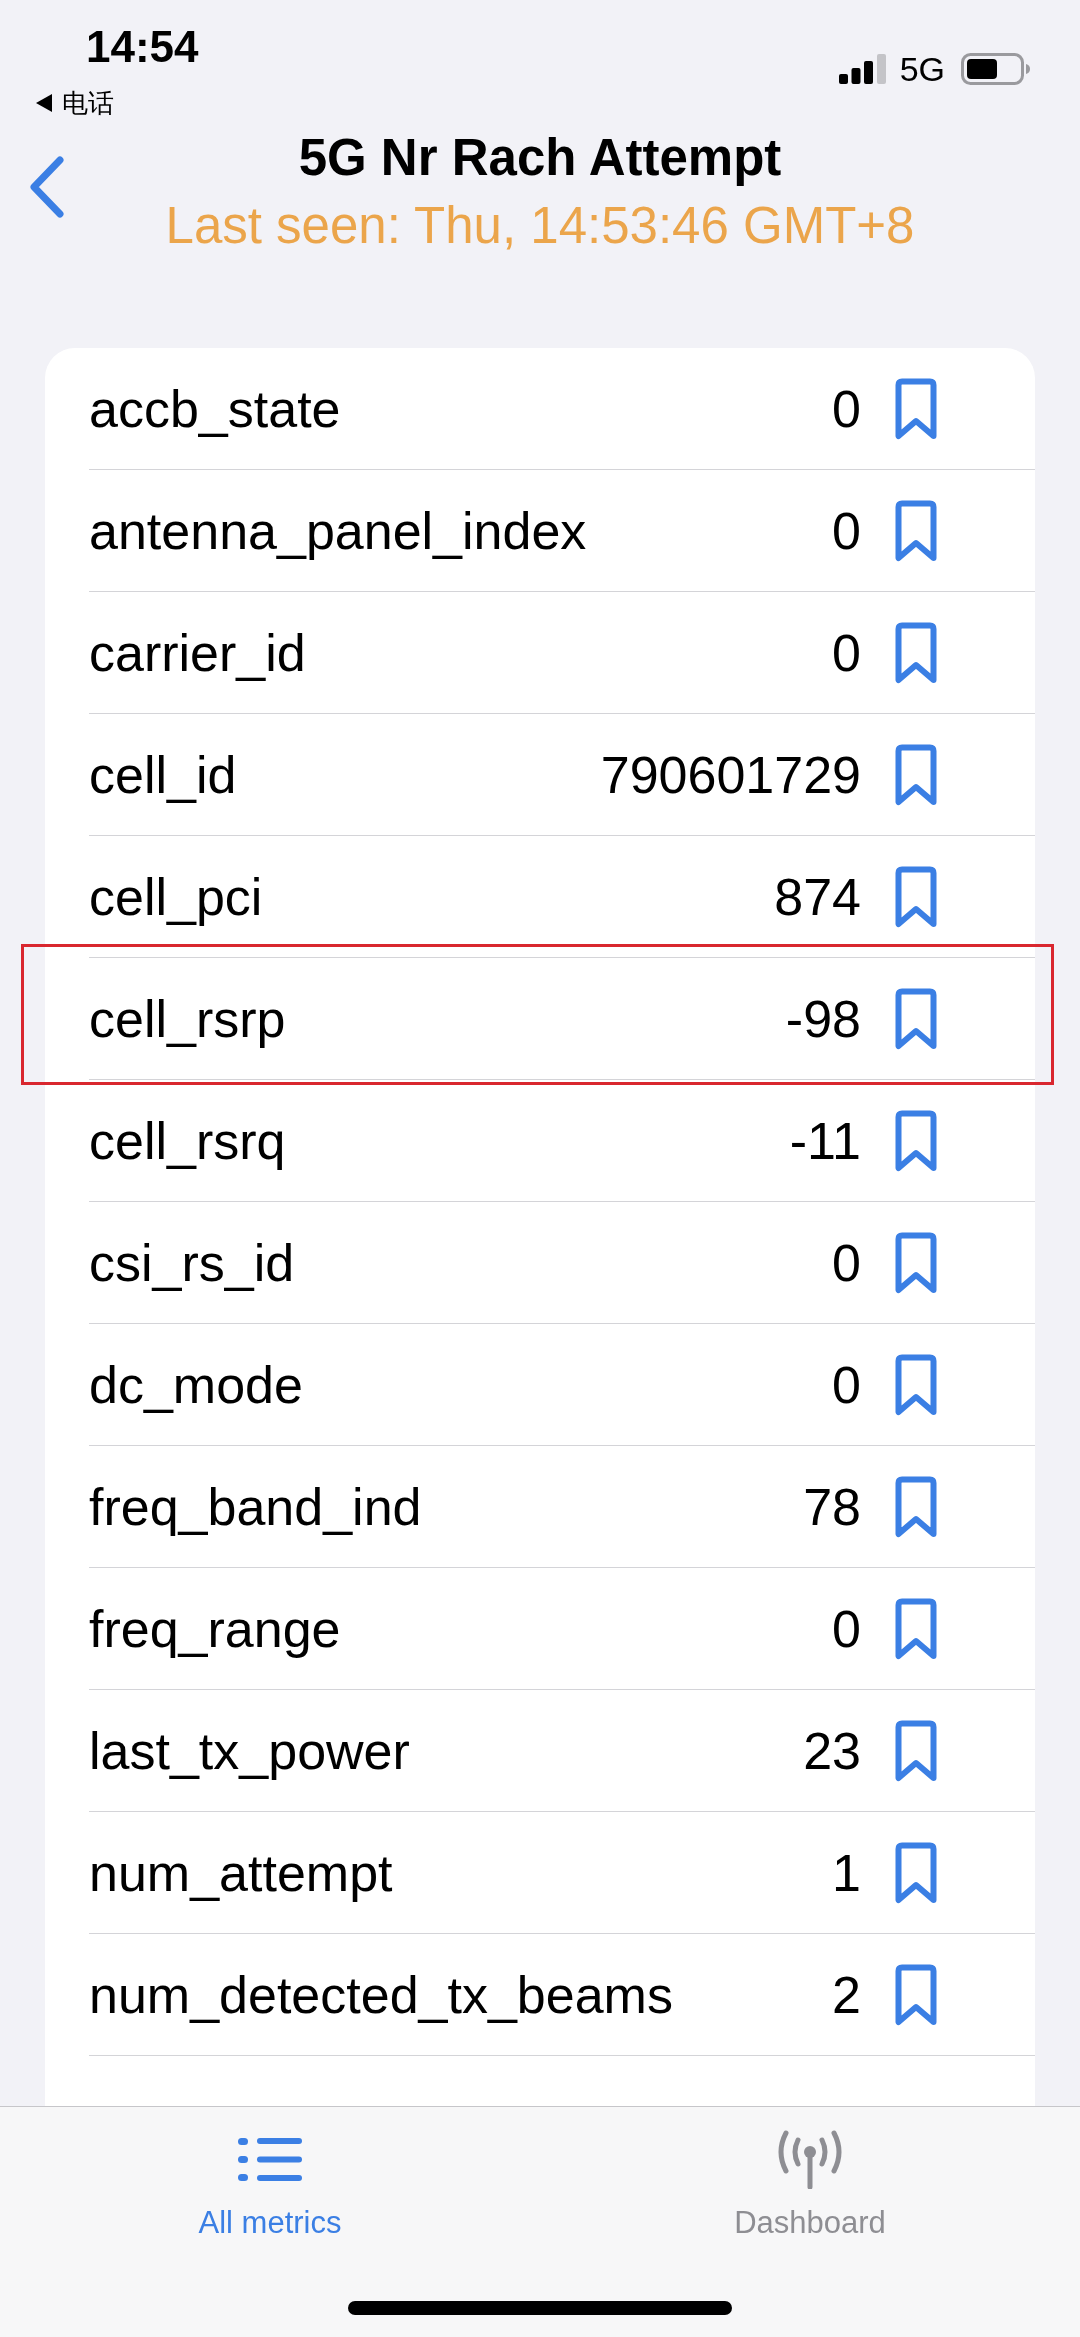 Image resolution: width=1080 pixels, height=2337 pixels. Describe the element at coordinates (142, 47) in the screenshot. I see `status-time: 14:54` at that location.